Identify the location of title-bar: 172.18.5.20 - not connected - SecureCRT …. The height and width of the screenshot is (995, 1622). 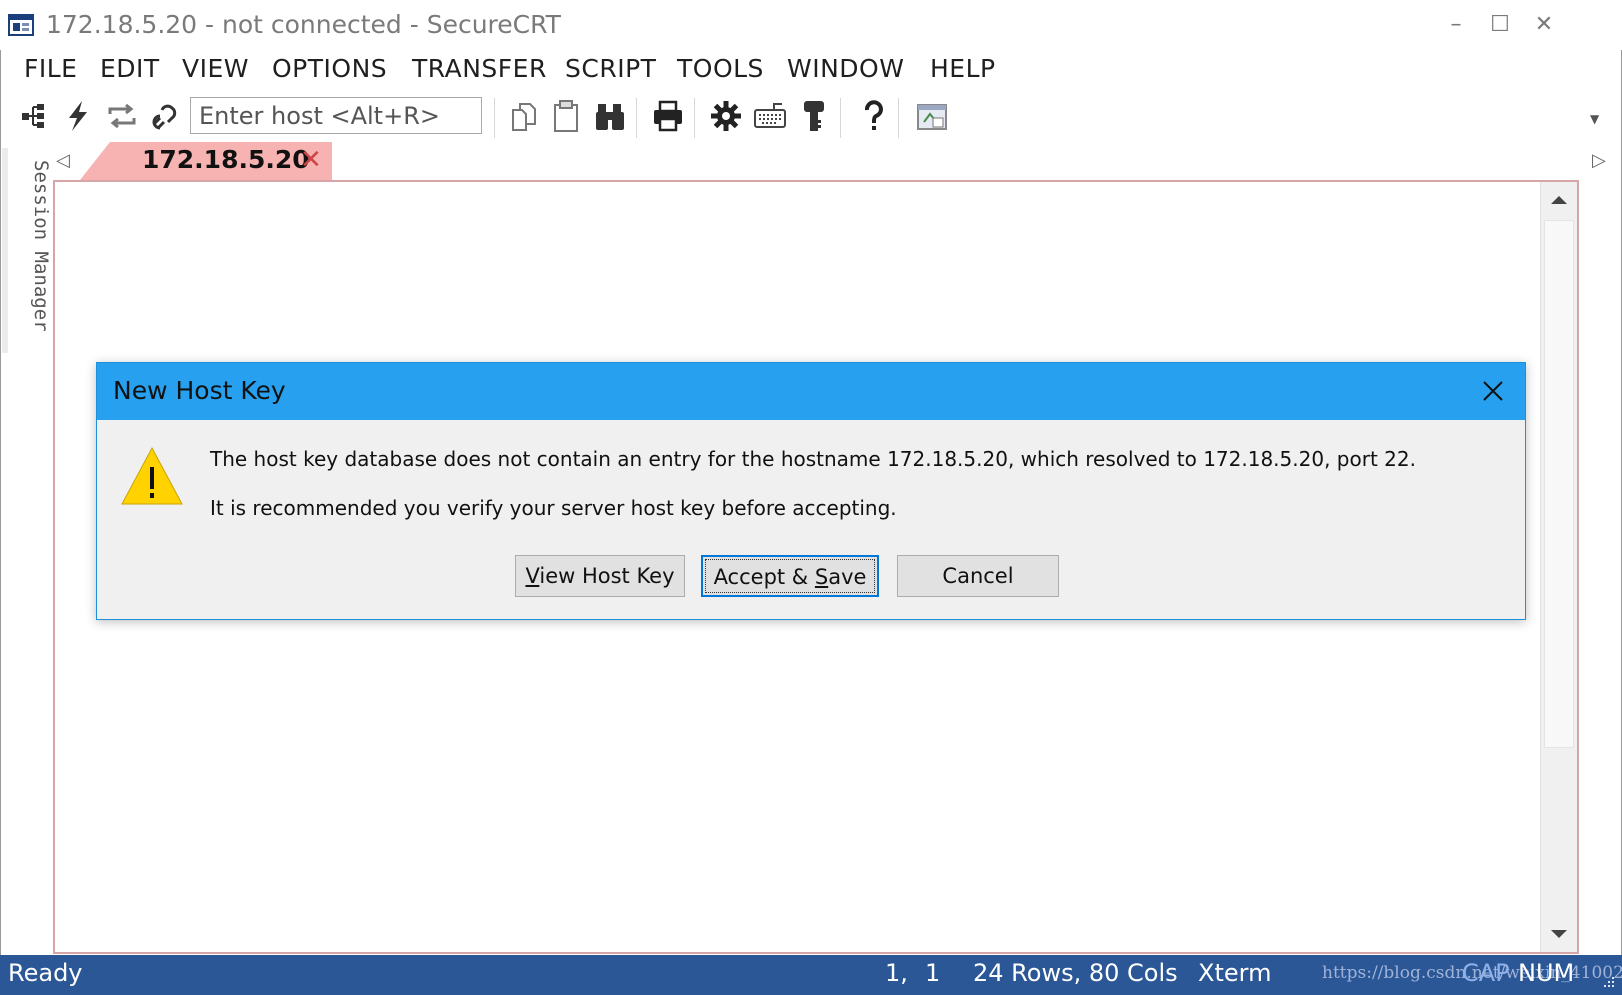
(811, 25).